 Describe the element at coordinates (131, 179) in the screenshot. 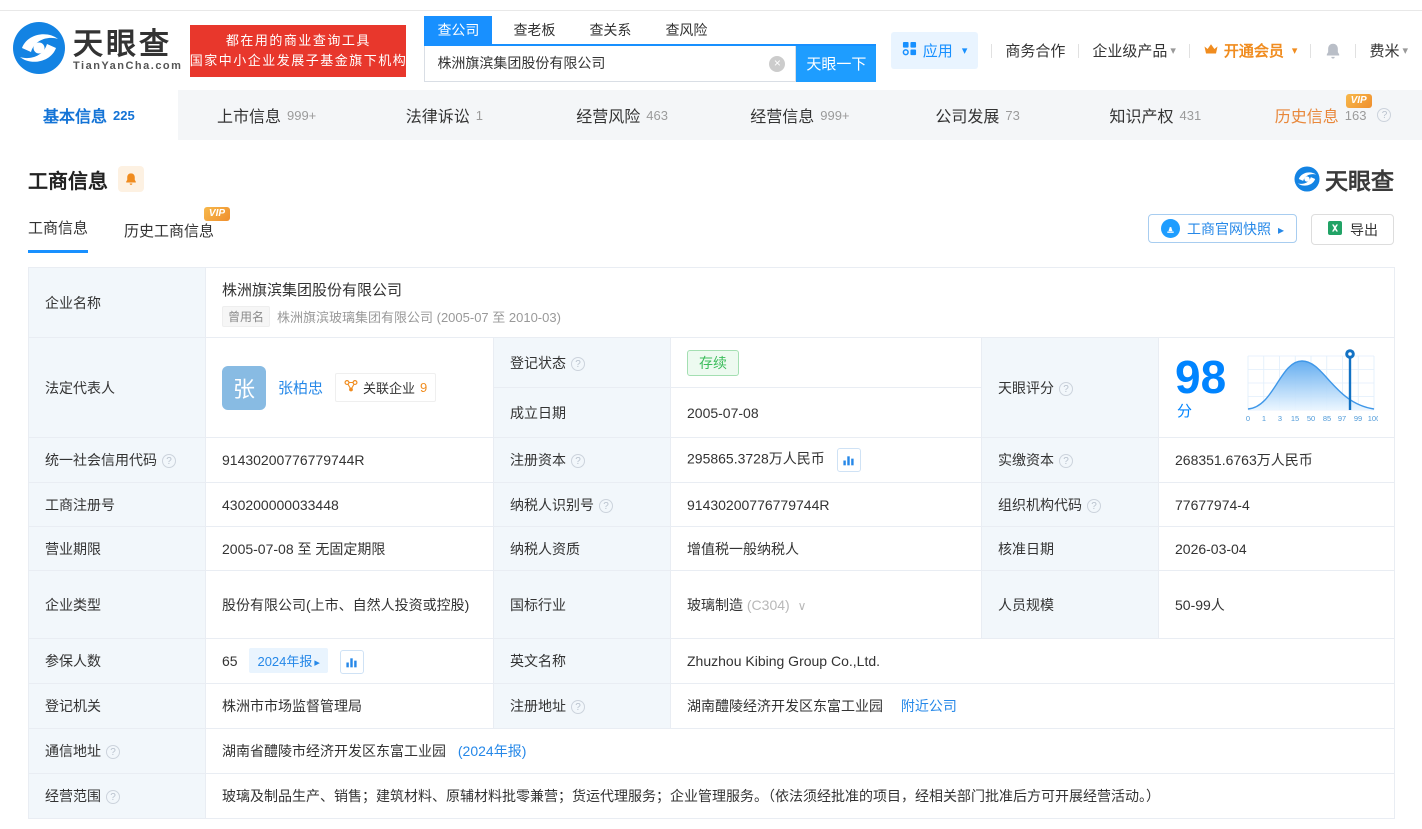

I see `subscribe-bell-icon` at that location.